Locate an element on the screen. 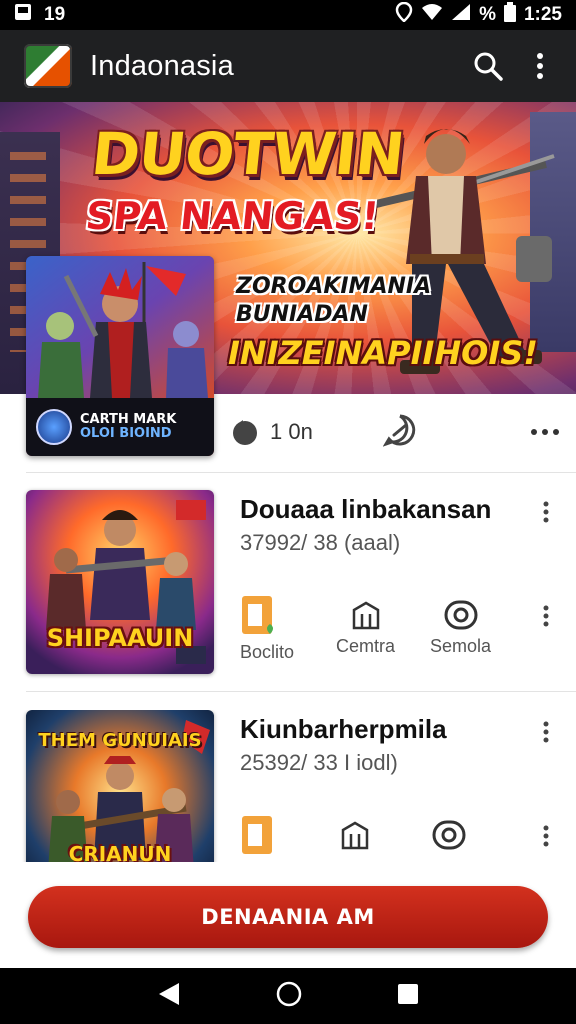 This screenshot has height=1024, width=576. list-item-subtitle: 37992/ 38 (aaal) is located at coordinates (320, 542).